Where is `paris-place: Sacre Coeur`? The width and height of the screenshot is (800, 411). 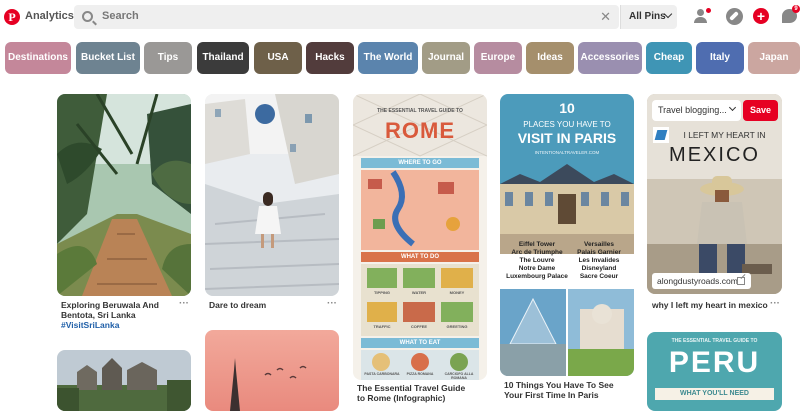 paris-place: Sacre Coeur is located at coordinates (599, 276).